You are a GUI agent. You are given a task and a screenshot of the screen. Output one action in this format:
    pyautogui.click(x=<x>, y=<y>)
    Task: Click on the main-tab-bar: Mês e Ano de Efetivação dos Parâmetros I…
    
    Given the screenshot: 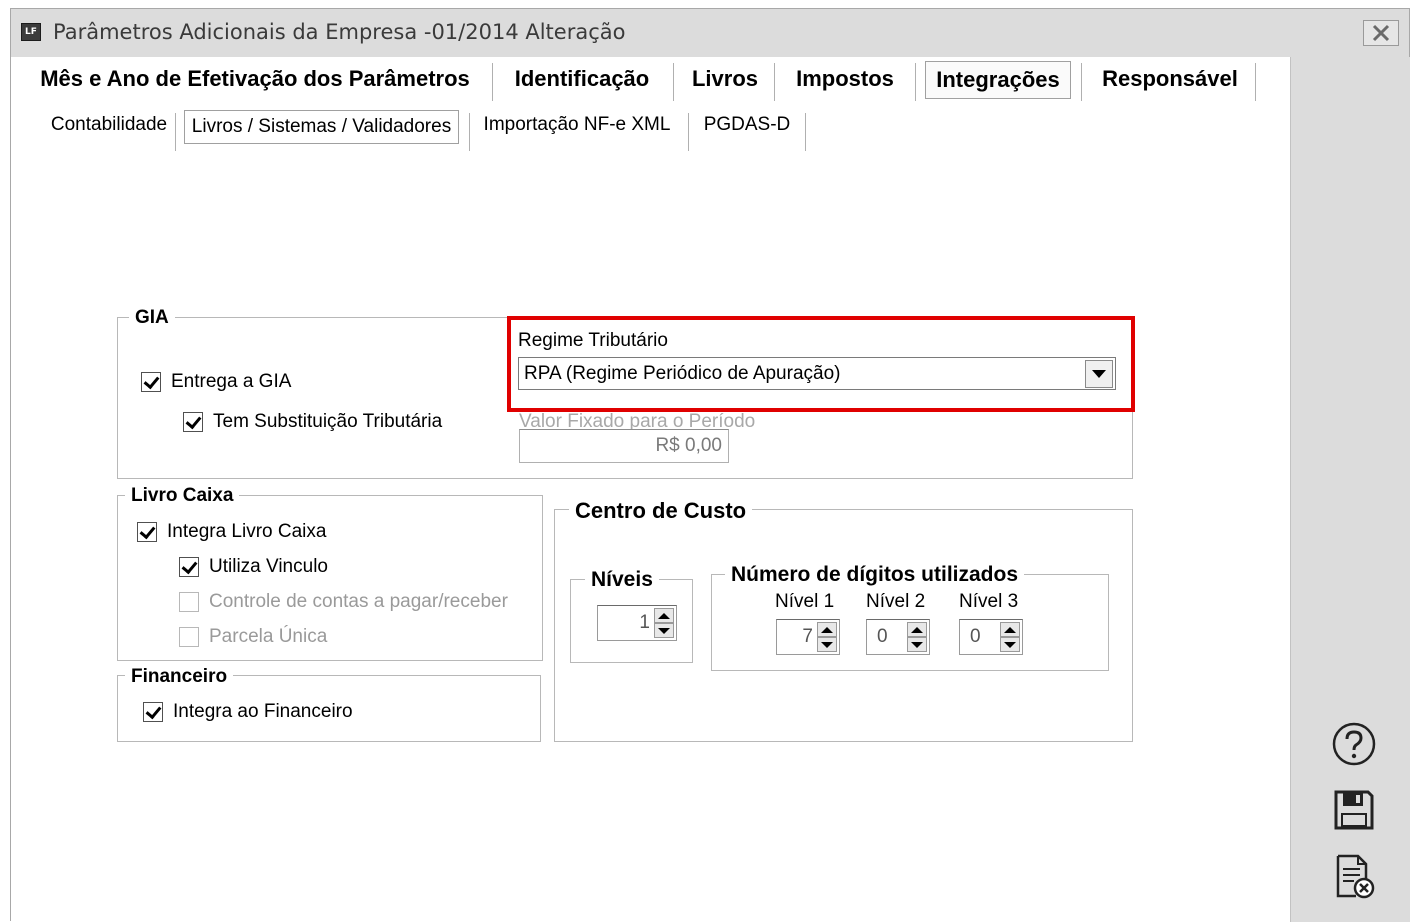 What is the action you would take?
    pyautogui.click(x=650, y=80)
    